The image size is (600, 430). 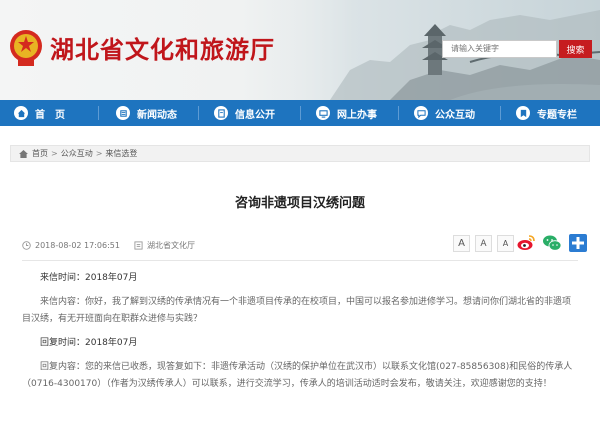 I want to click on font-large-button: A, so click(x=461, y=243).